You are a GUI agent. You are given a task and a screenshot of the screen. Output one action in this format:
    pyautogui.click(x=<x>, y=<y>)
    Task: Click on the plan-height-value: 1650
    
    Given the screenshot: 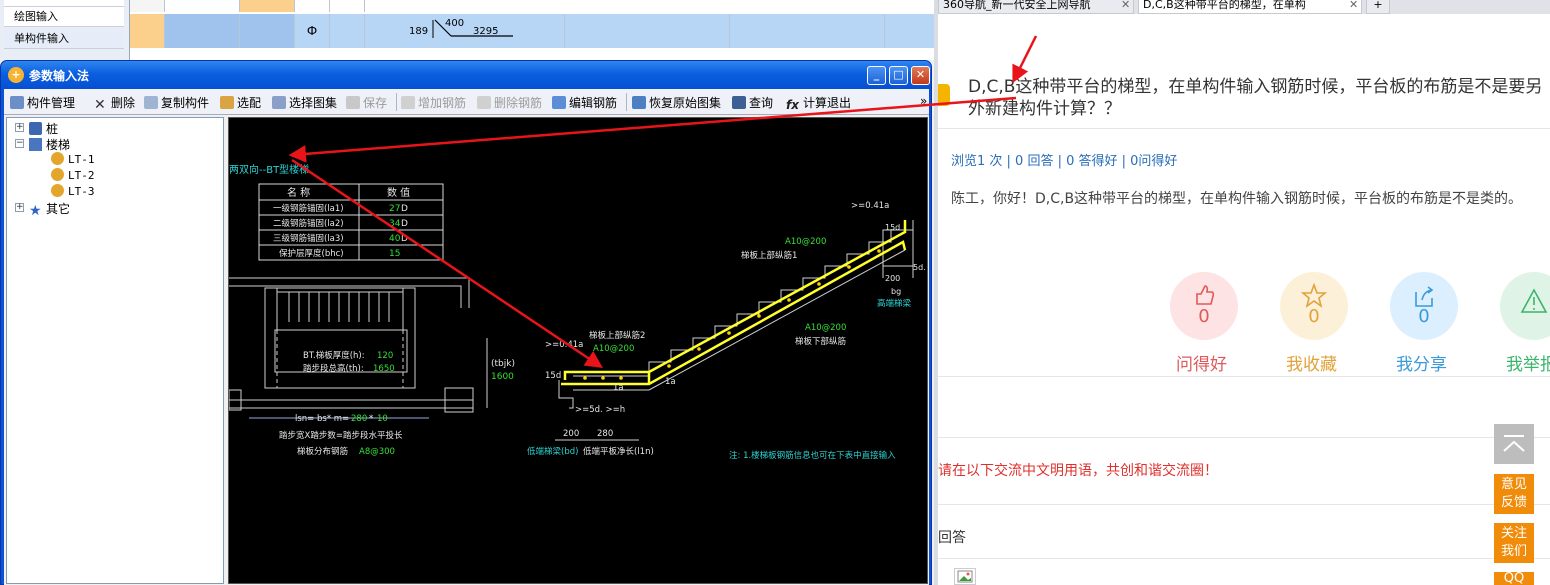 What is the action you would take?
    pyautogui.click(x=384, y=369)
    